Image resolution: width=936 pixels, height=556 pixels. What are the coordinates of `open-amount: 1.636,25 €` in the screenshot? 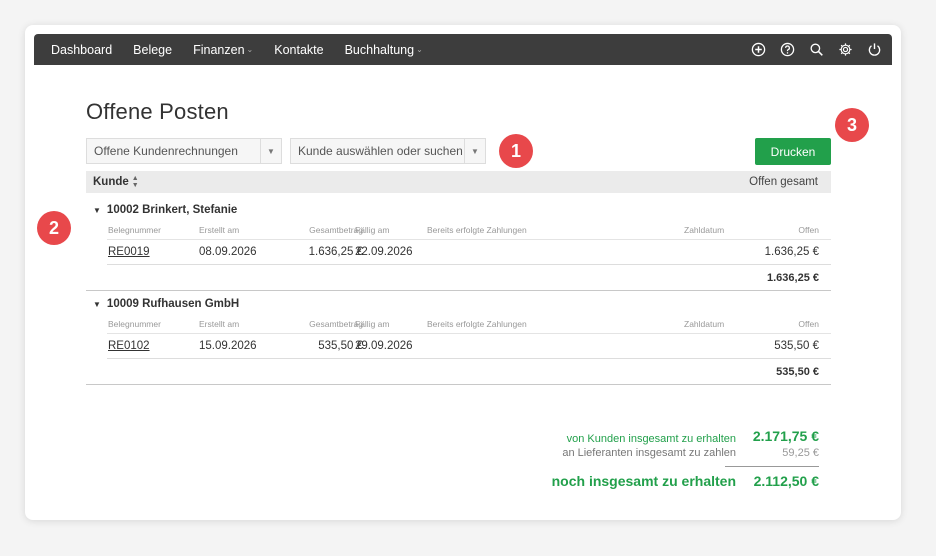 It's located at (791, 252).